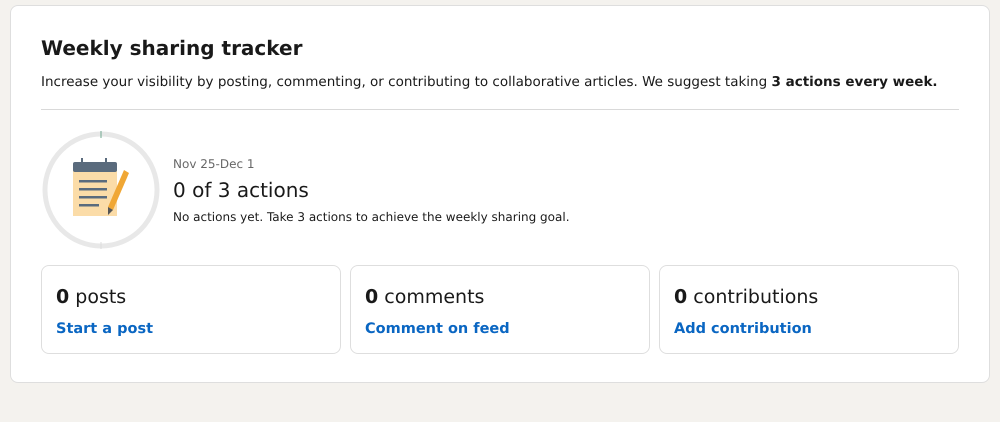  Describe the element at coordinates (743, 329) in the screenshot. I see `action-link: Add contribution` at that location.